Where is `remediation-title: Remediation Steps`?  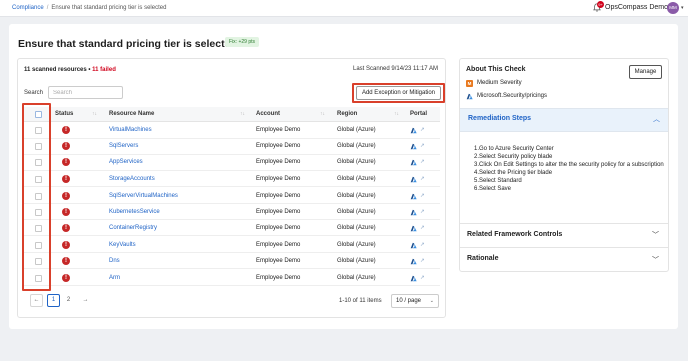 remediation-title: Remediation Steps is located at coordinates (499, 118).